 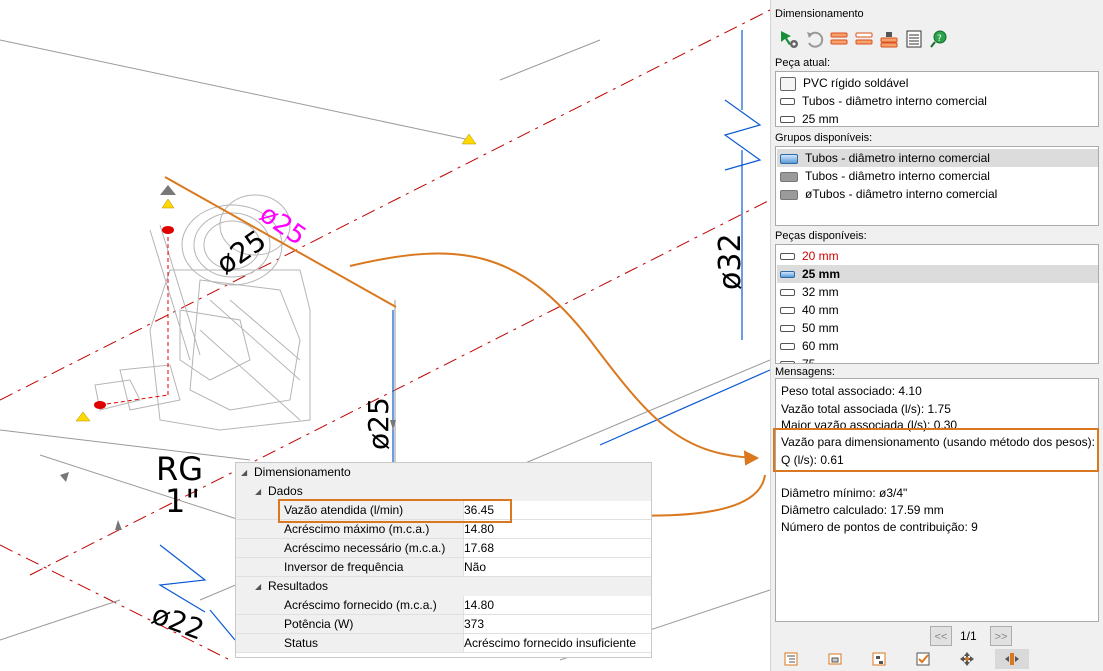 I want to click on tree-item: PVC rígido soldável, so click(x=844, y=83).